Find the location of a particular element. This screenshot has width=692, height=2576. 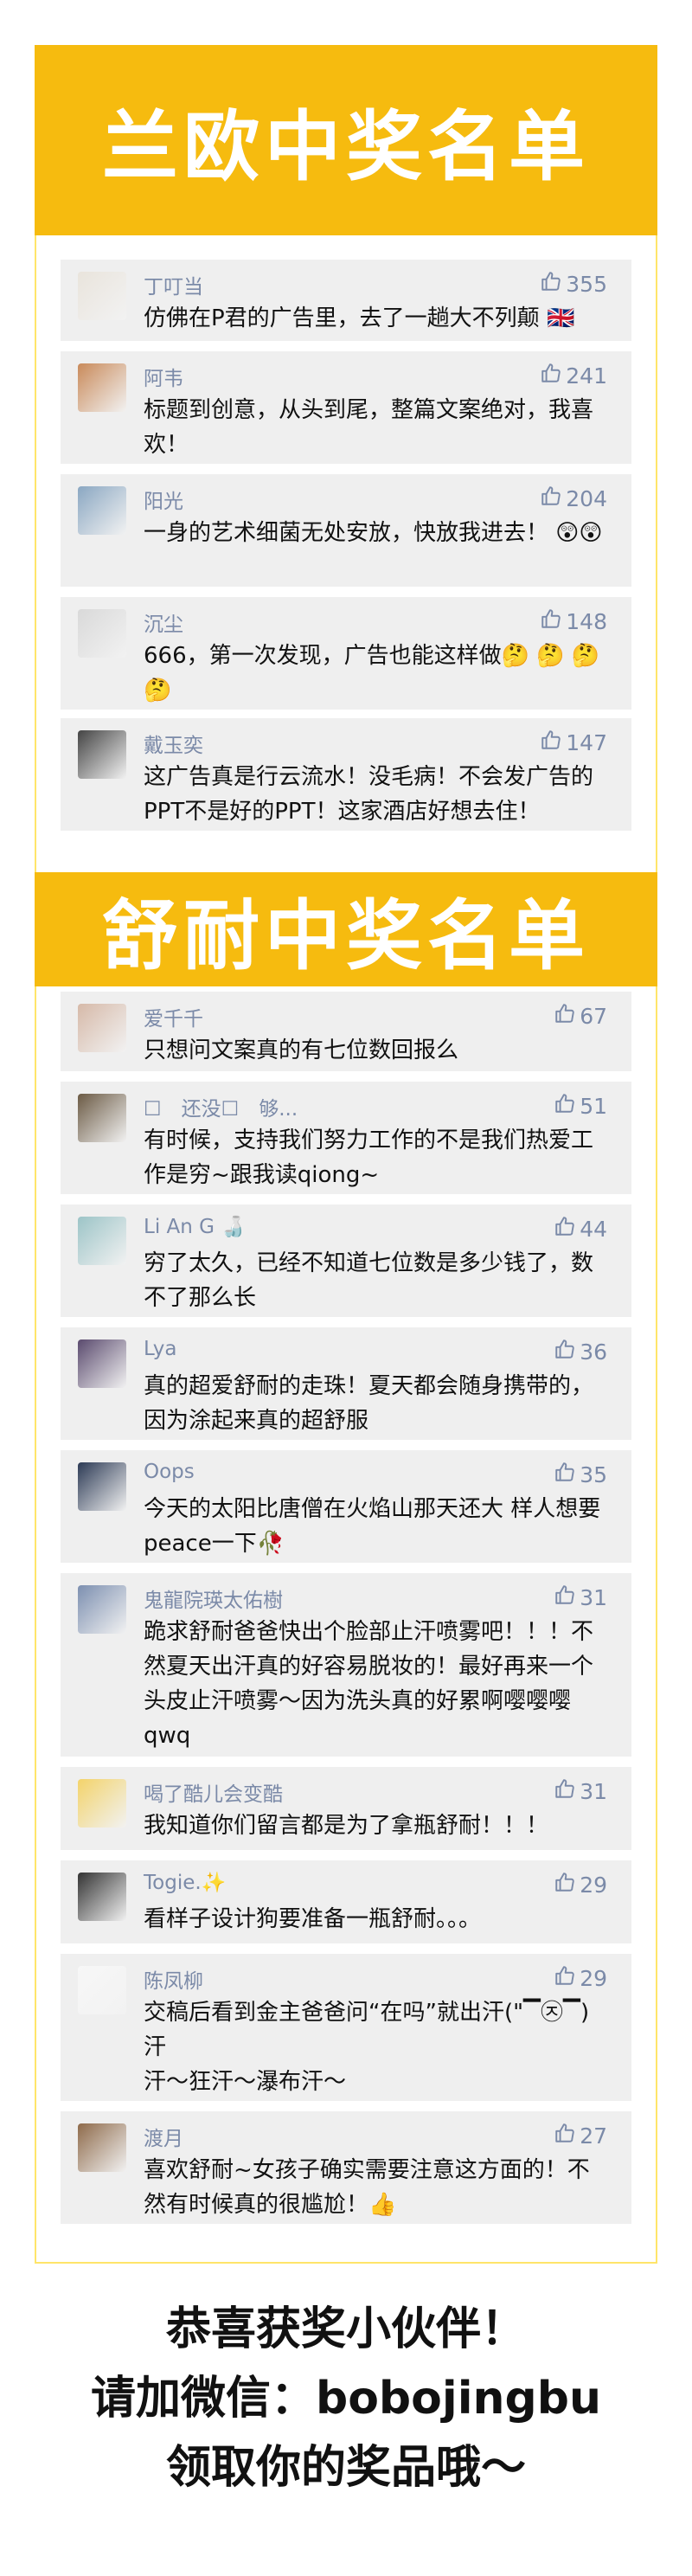

like-count: 35 is located at coordinates (594, 1474).